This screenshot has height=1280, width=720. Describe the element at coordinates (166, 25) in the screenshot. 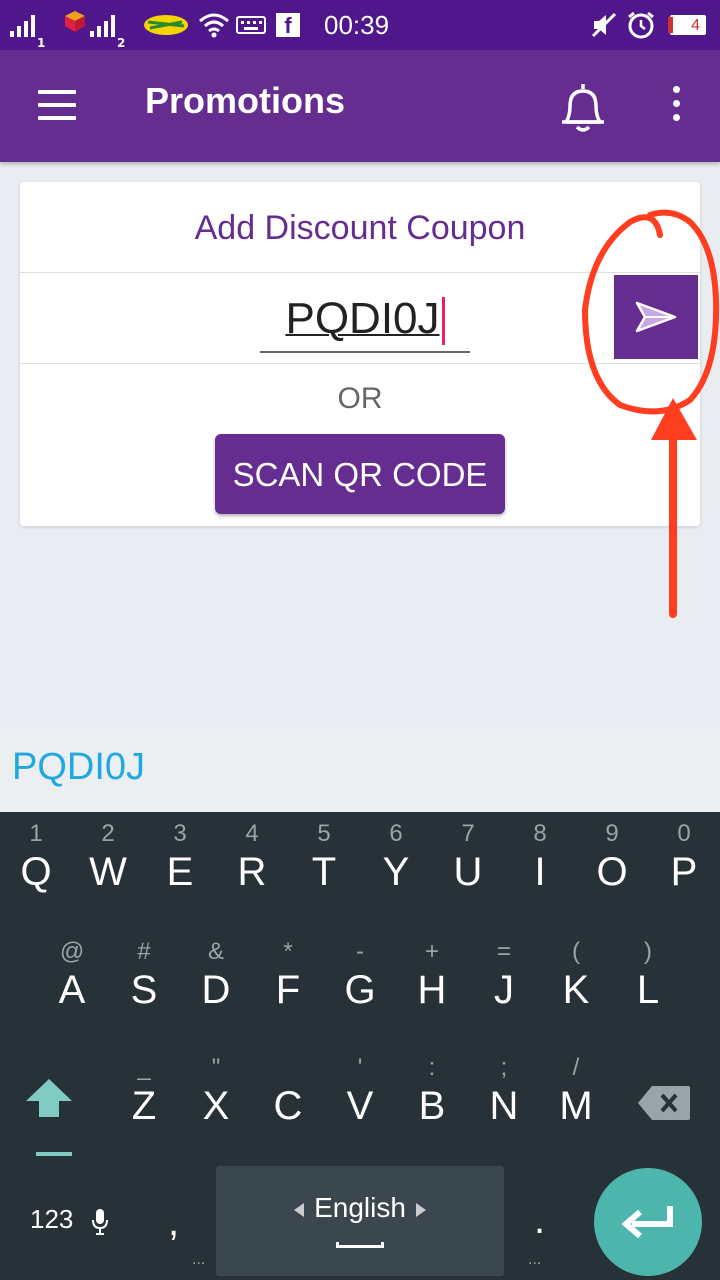

I see `app-notification-icon` at that location.